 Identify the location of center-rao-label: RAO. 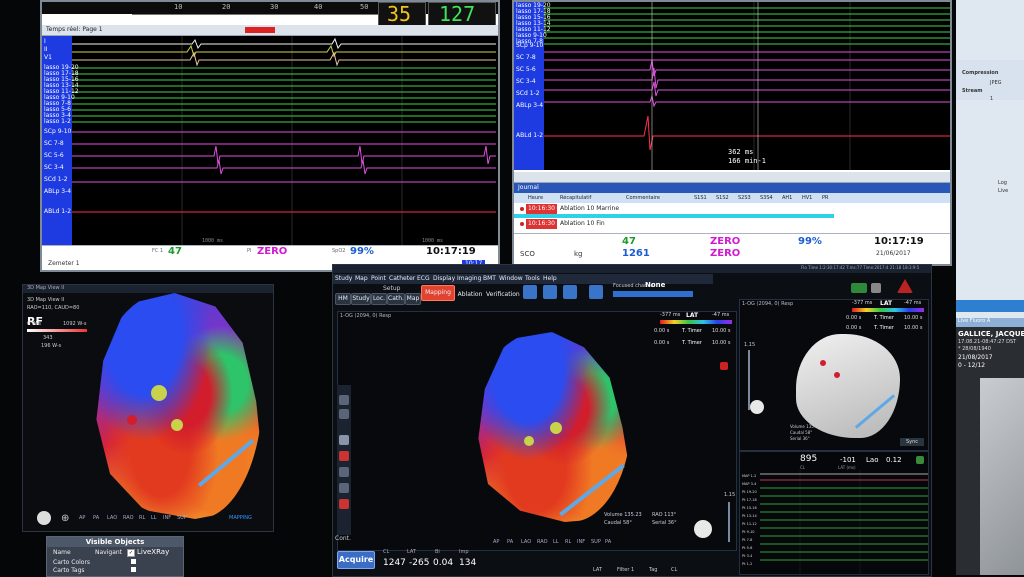
(657, 515).